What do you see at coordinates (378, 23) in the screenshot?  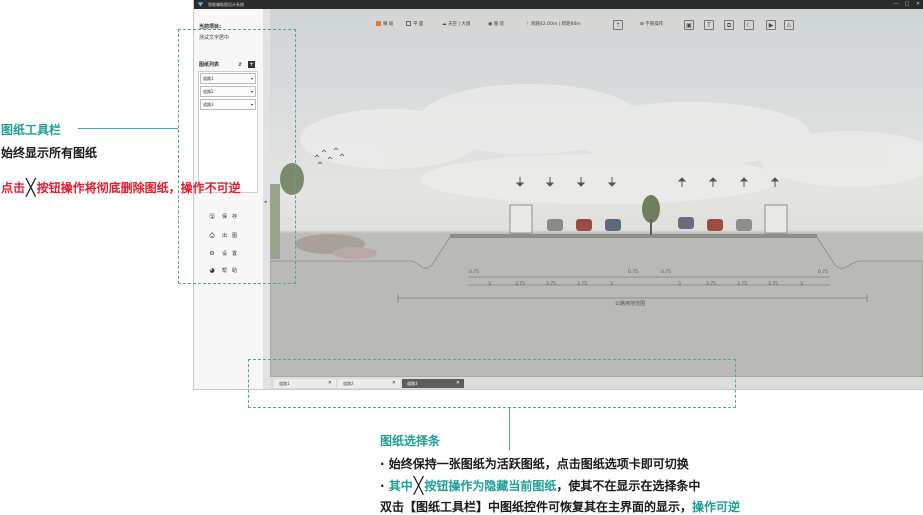 I see `checked-box-icon` at bounding box center [378, 23].